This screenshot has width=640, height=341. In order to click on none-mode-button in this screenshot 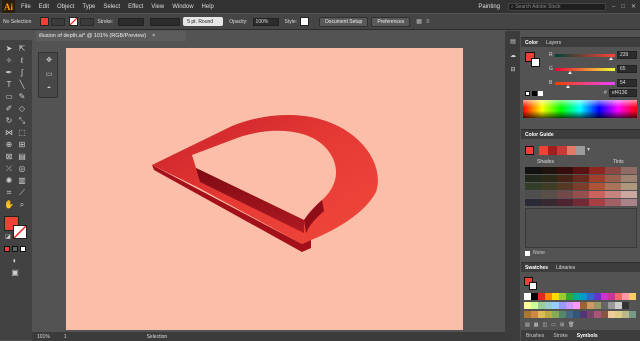, I will do `click(23, 249)`.